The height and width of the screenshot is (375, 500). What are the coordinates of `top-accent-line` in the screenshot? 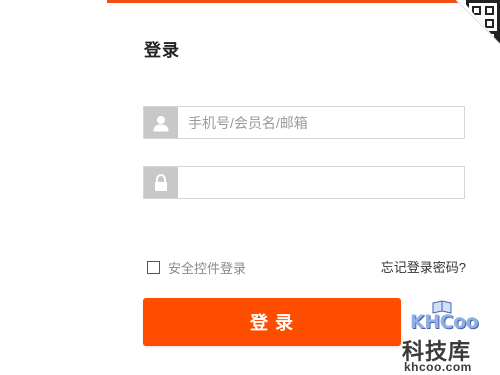 It's located at (303, 1).